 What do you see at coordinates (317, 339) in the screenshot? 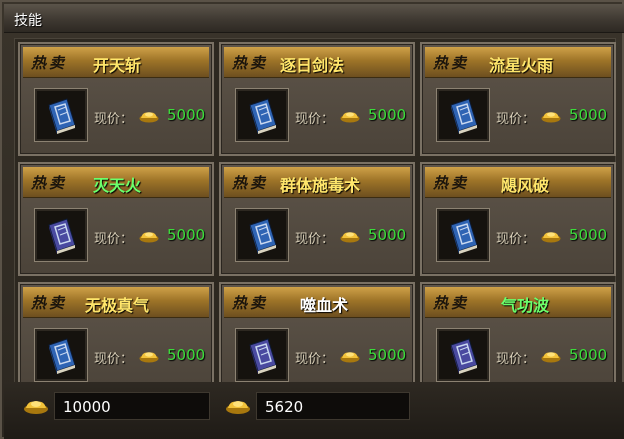
I see `shop-item-card: 热卖 噬血术现价： 5000` at bounding box center [317, 339].